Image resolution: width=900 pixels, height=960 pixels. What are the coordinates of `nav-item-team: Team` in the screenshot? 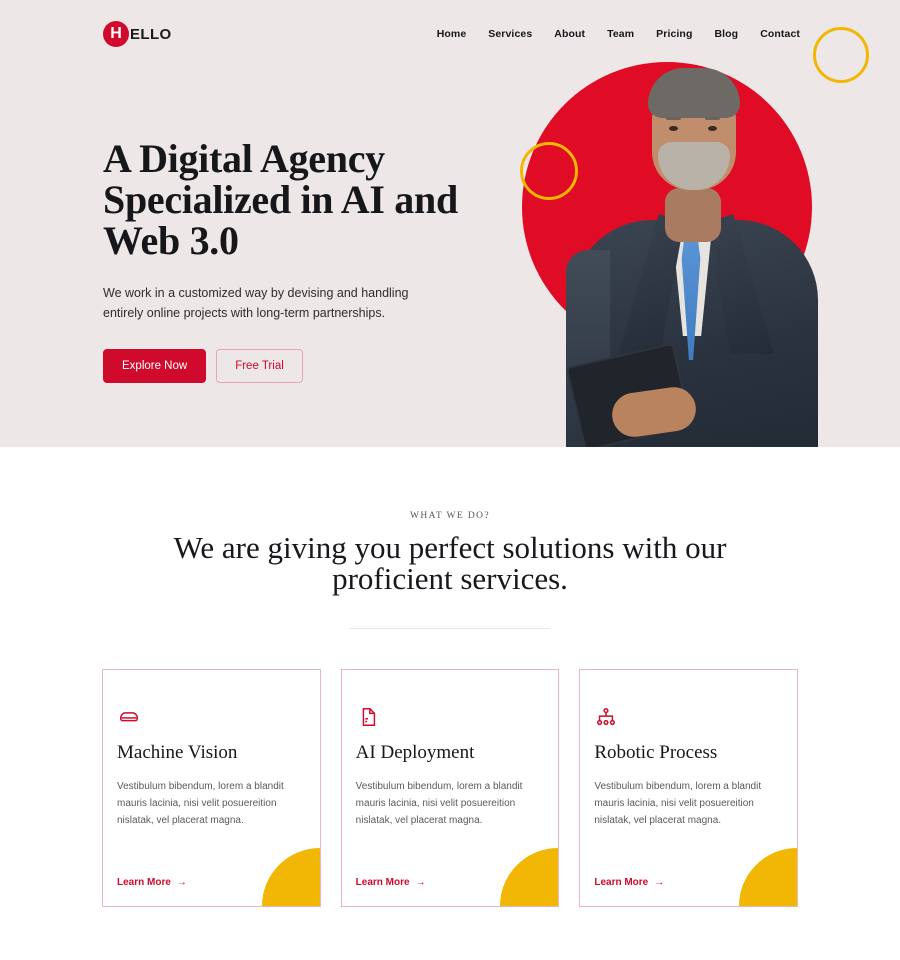 It's located at (620, 34).